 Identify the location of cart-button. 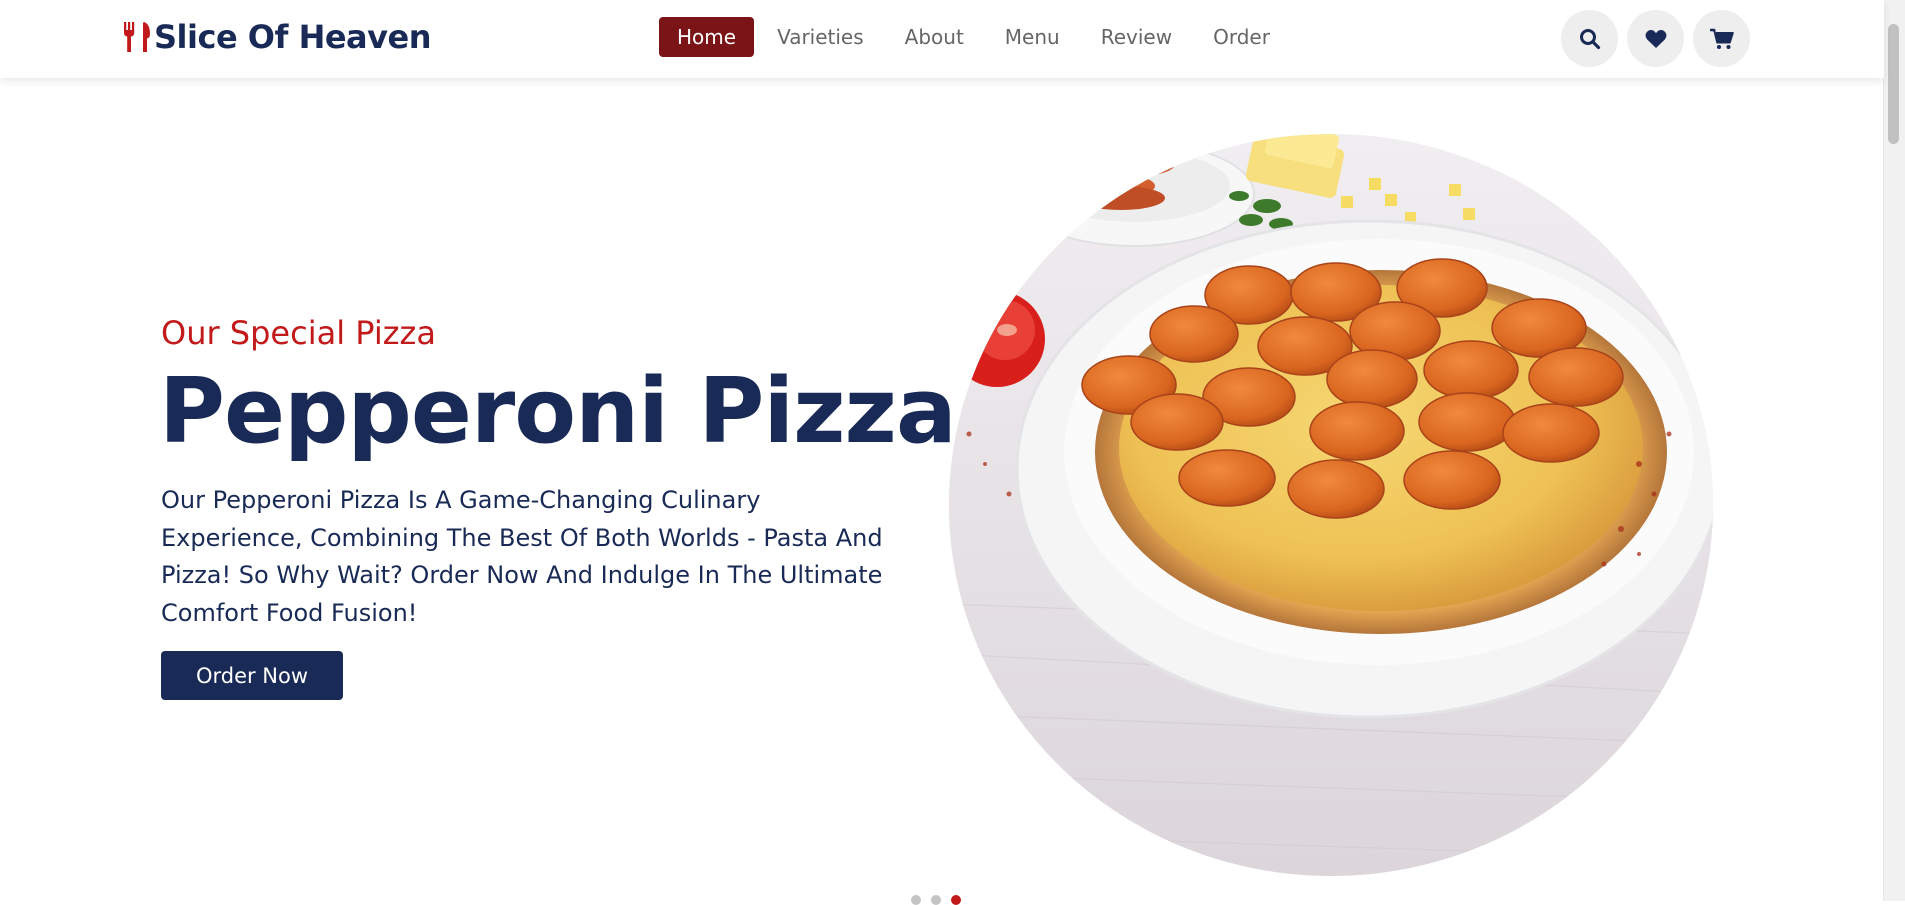
(1721, 38).